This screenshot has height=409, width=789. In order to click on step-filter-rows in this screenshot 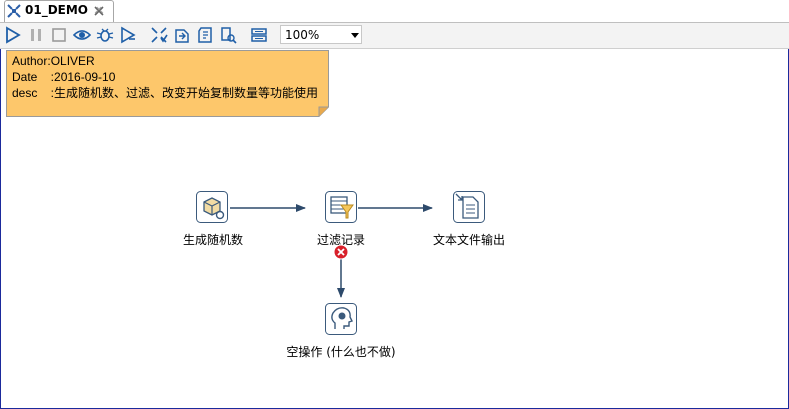, I will do `click(341, 207)`.